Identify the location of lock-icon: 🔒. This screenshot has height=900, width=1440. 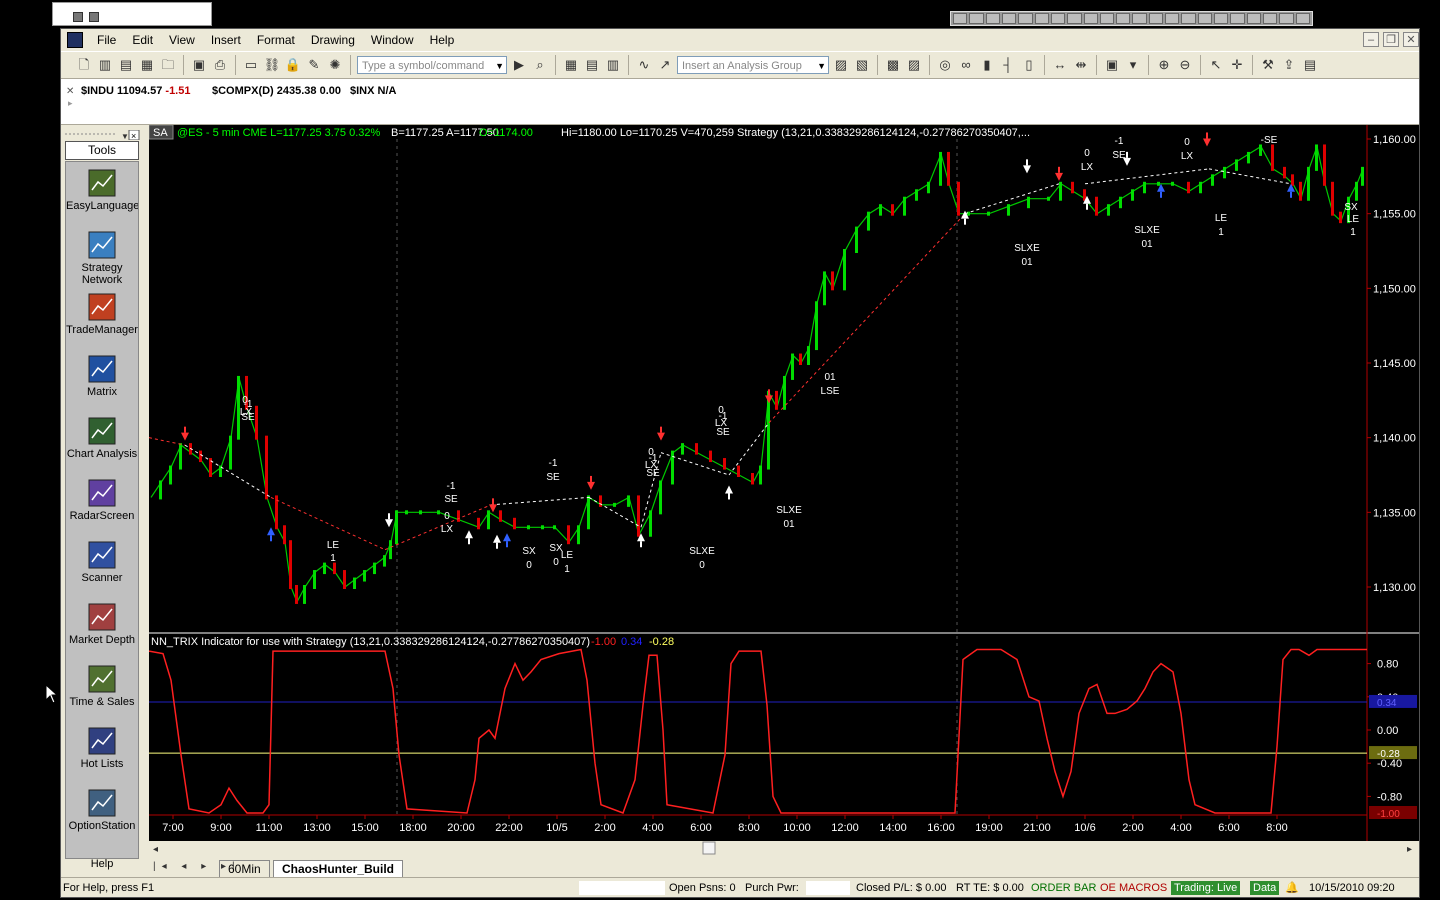
(293, 65).